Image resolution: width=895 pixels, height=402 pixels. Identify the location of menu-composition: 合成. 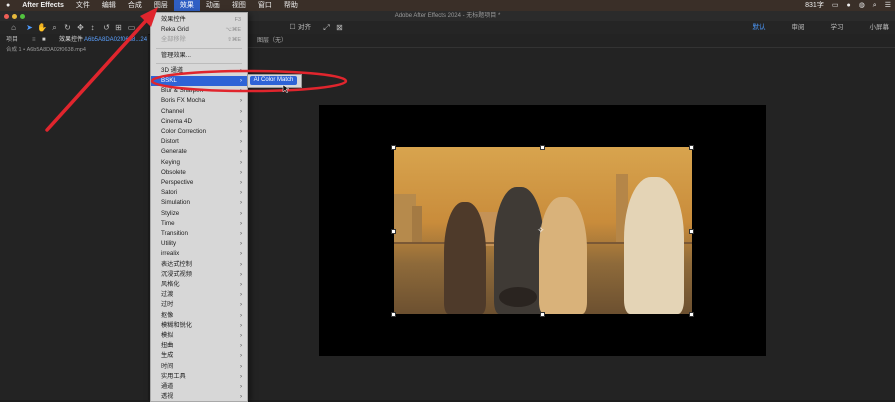
(135, 5).